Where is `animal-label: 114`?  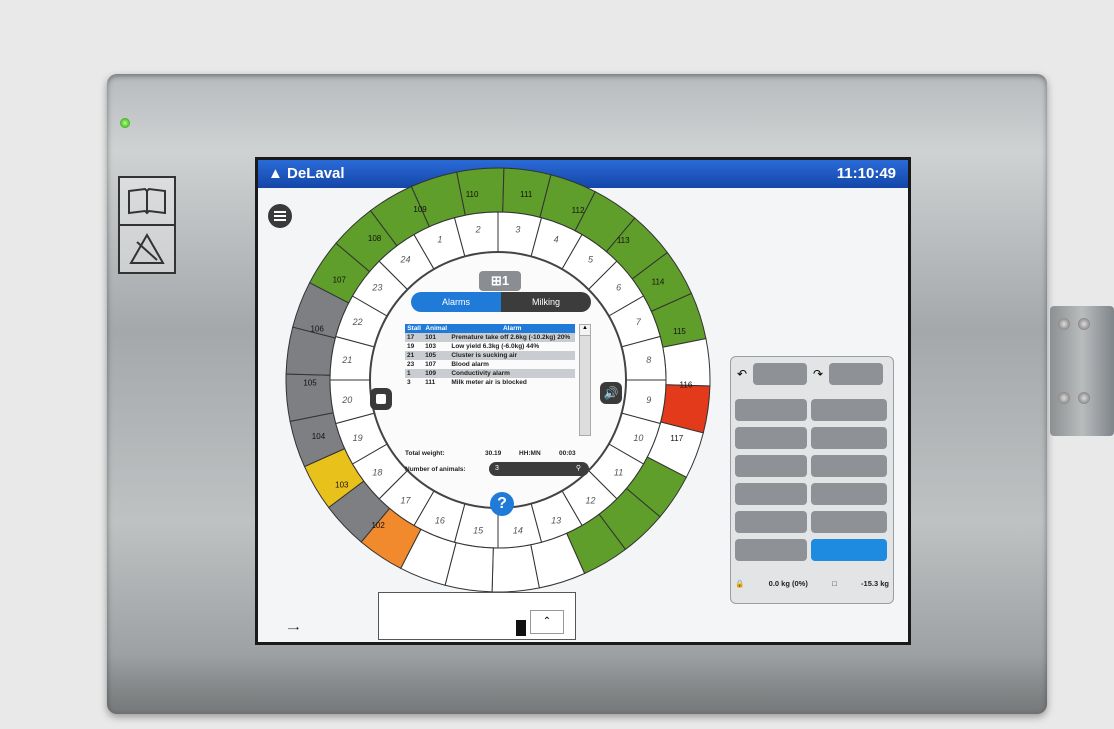
animal-label: 114 is located at coordinates (658, 281).